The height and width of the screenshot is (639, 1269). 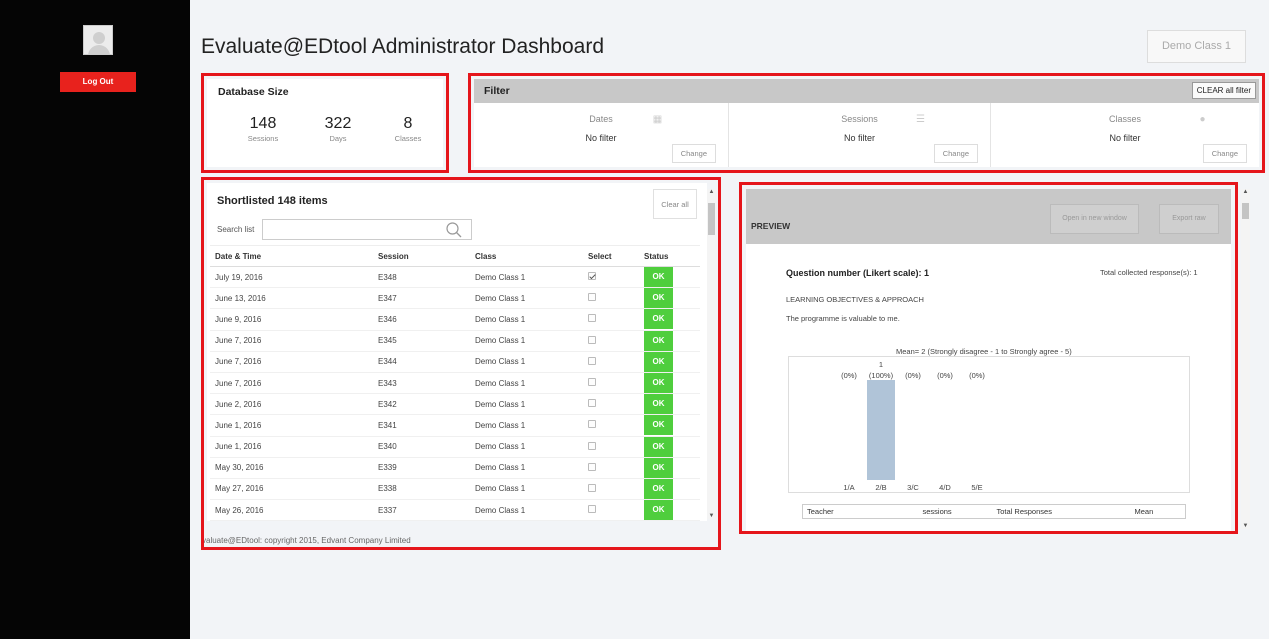 I want to click on user-body-icon, so click(x=99, y=49).